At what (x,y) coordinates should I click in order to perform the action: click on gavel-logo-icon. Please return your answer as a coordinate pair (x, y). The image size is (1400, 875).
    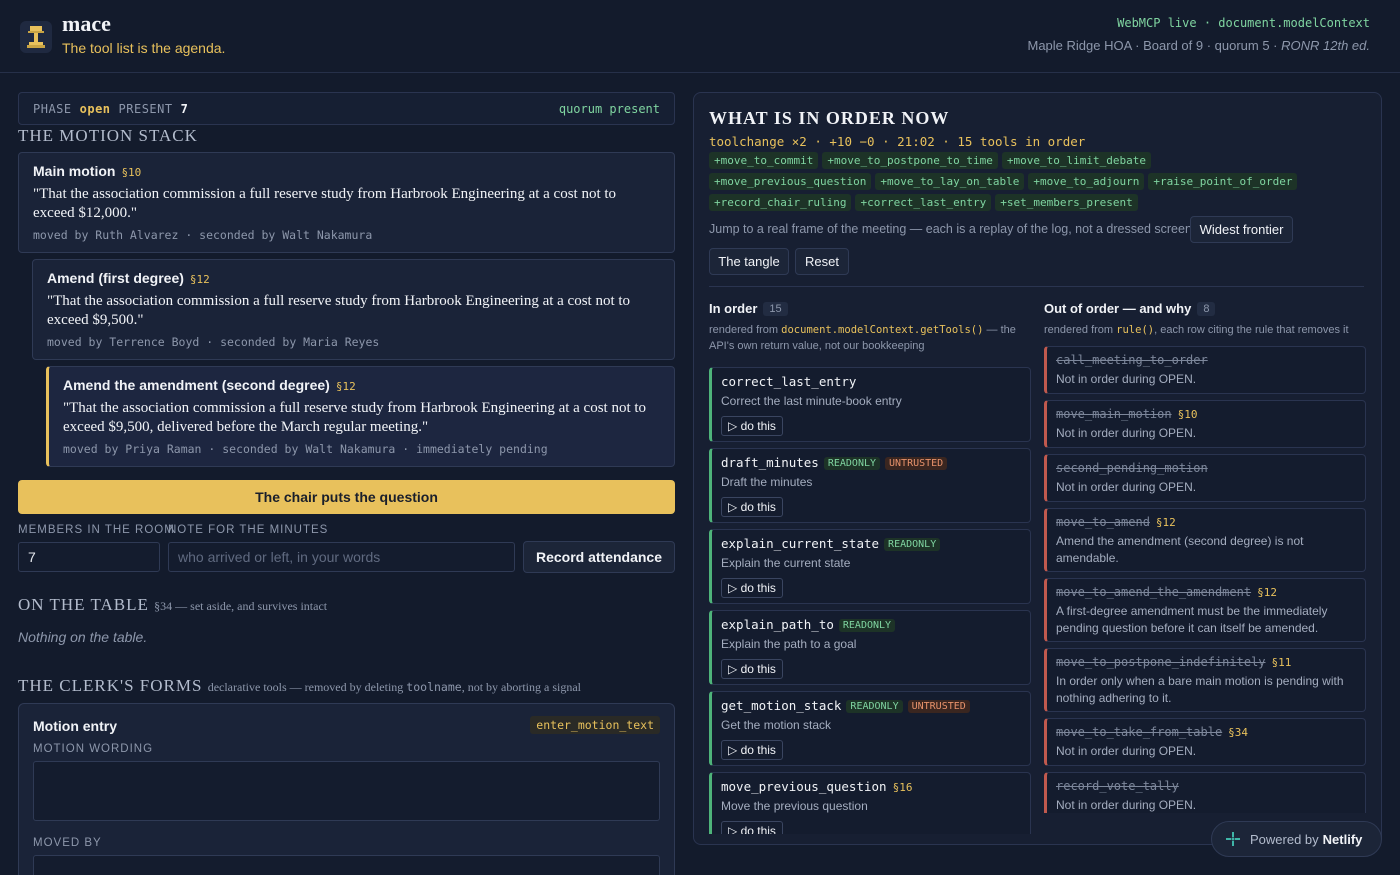
    Looking at the image, I should click on (36, 37).